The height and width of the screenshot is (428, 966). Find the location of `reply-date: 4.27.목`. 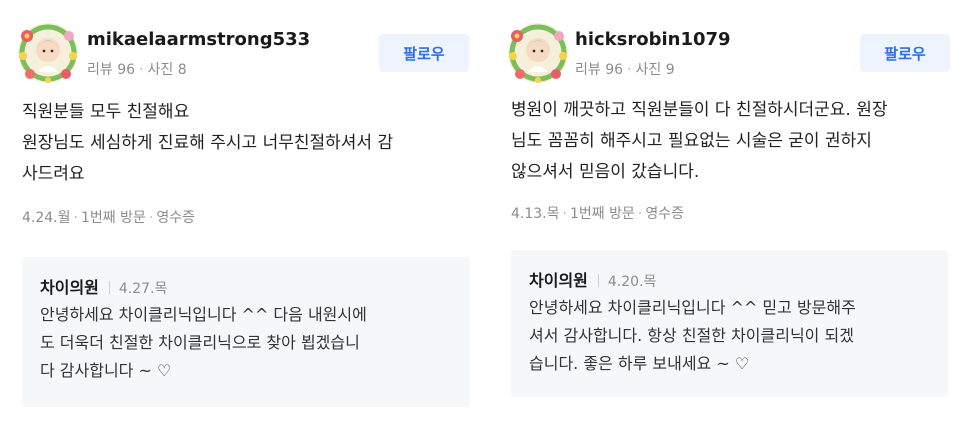

reply-date: 4.27.목 is located at coordinates (143, 289).